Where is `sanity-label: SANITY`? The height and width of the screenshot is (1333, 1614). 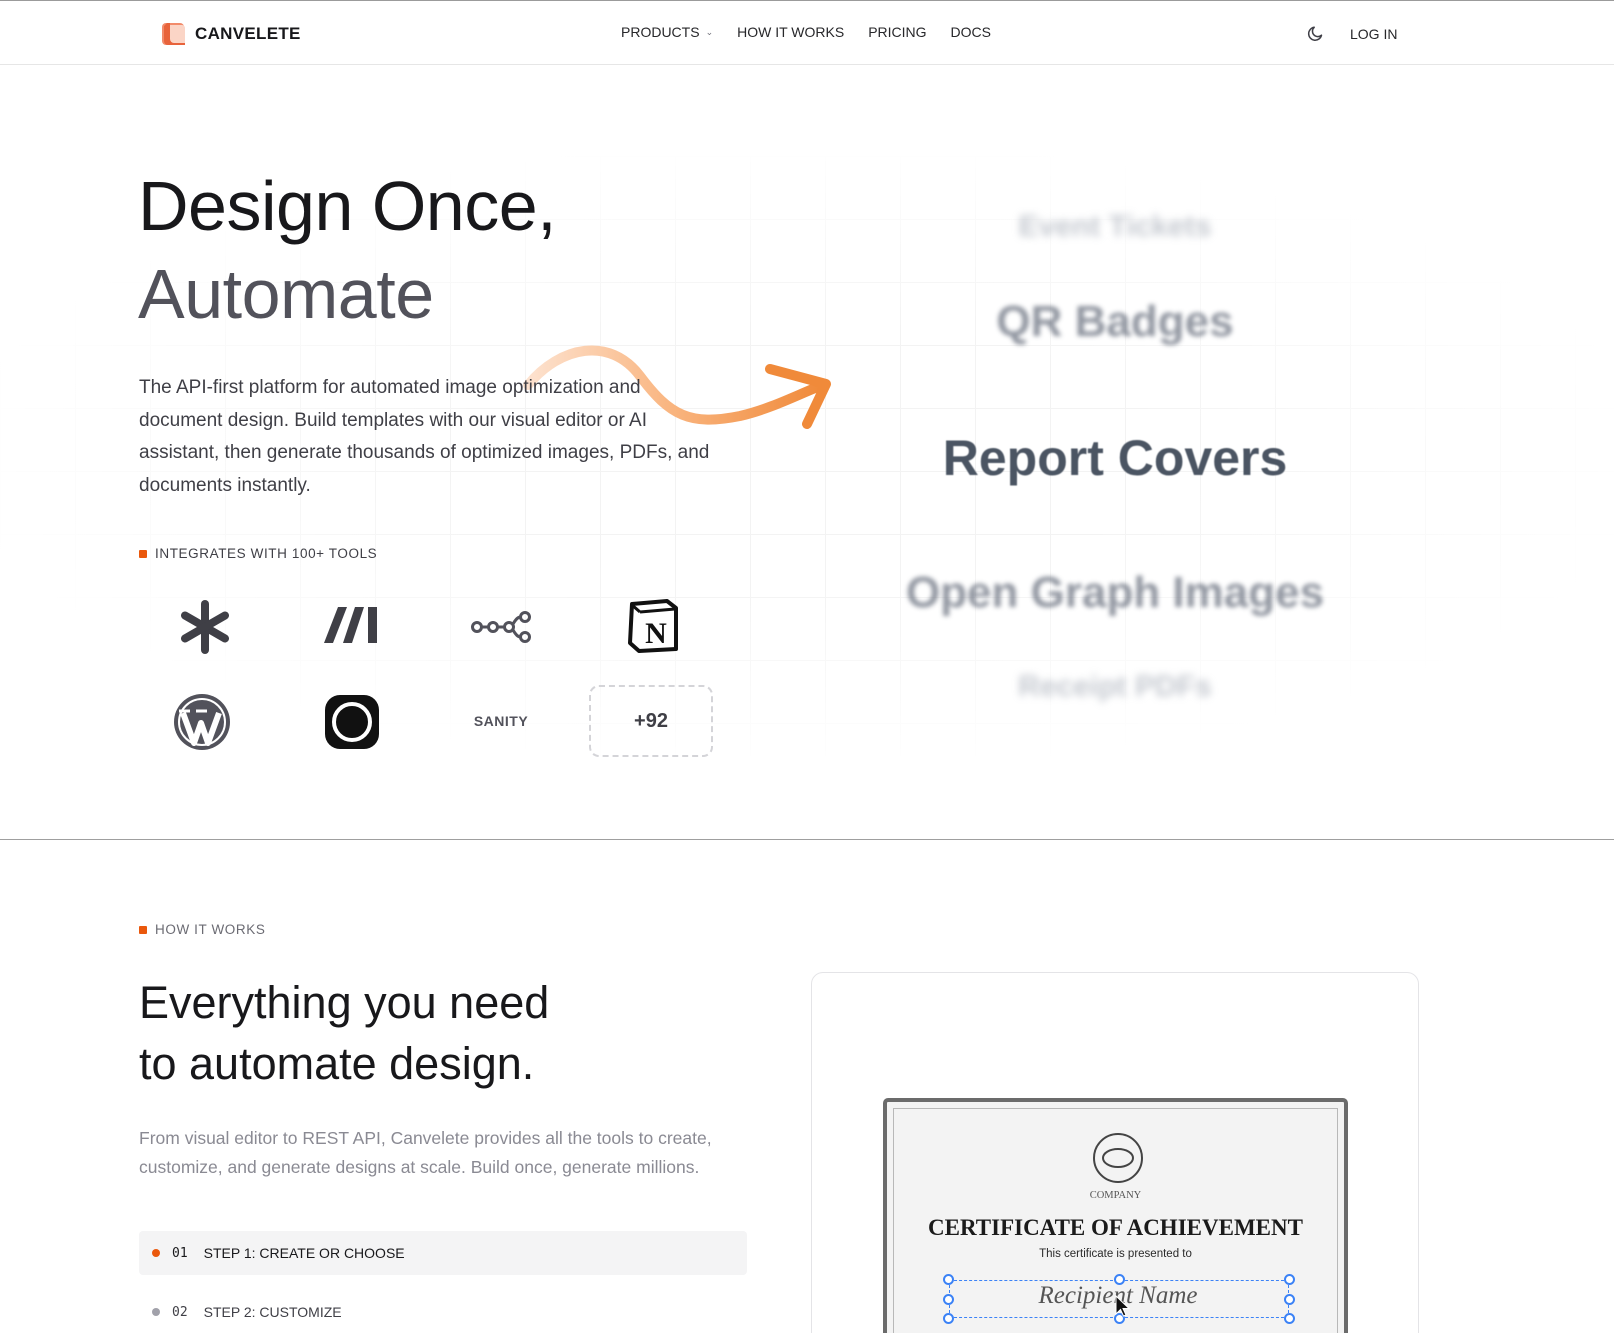
sanity-label: SANITY is located at coordinates (501, 721).